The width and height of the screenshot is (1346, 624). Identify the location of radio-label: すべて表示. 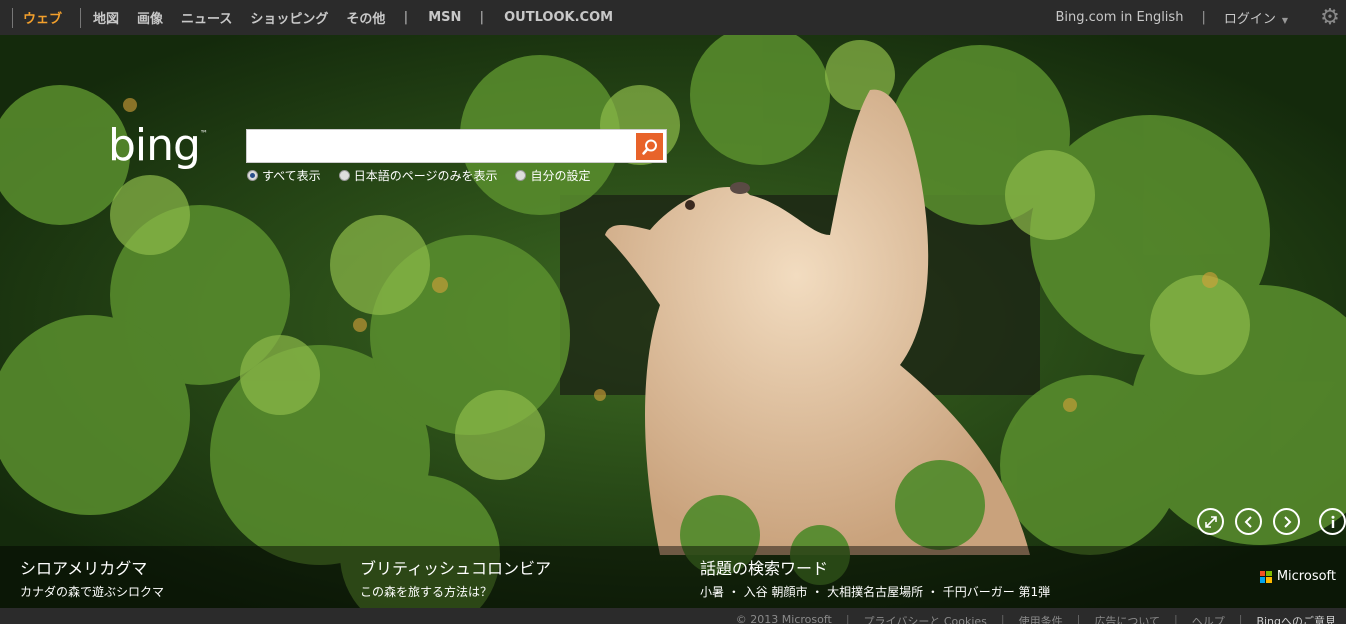
(291, 176).